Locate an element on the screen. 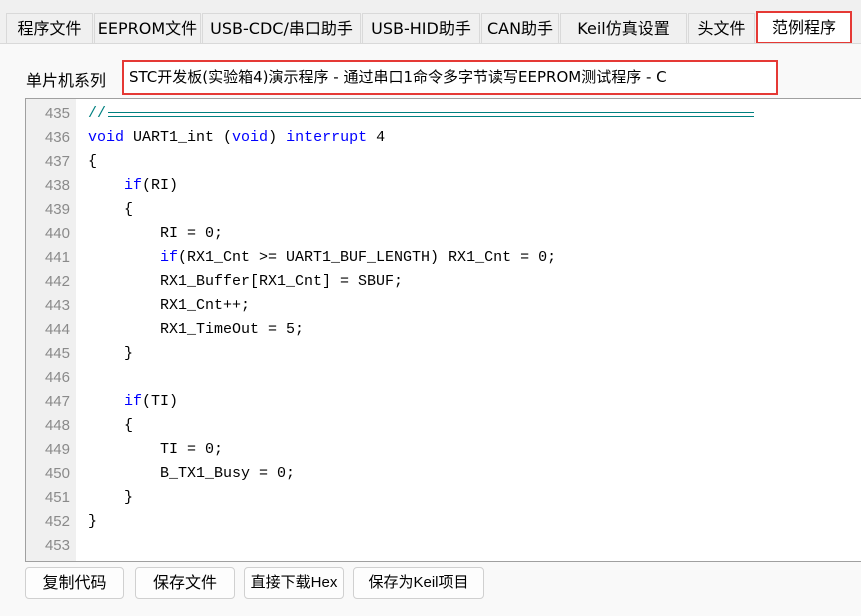 This screenshot has width=861, height=616. code-token: interrupt is located at coordinates (327, 137).